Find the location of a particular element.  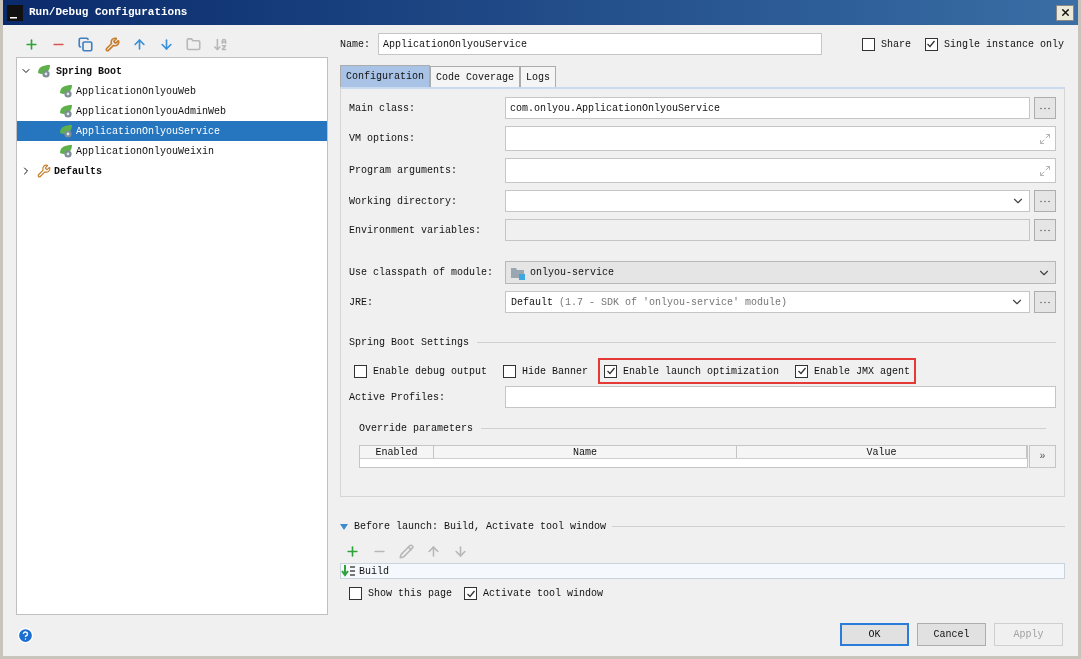

combo-box: Default (1.7 - SDK of 'onlyou-service' module) is located at coordinates (767, 302).